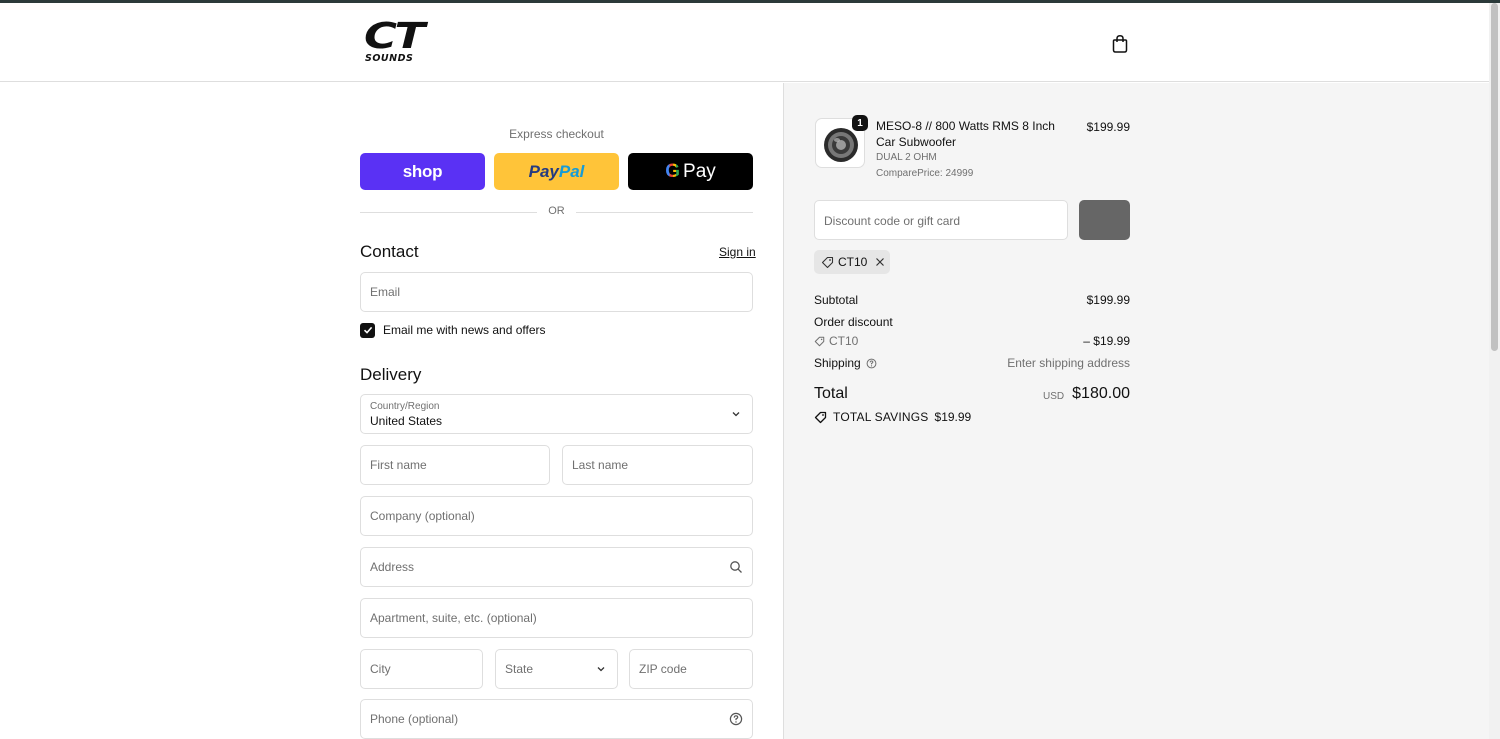 The image size is (1500, 739). What do you see at coordinates (860, 123) in the screenshot?
I see `quantity-badge: 1` at bounding box center [860, 123].